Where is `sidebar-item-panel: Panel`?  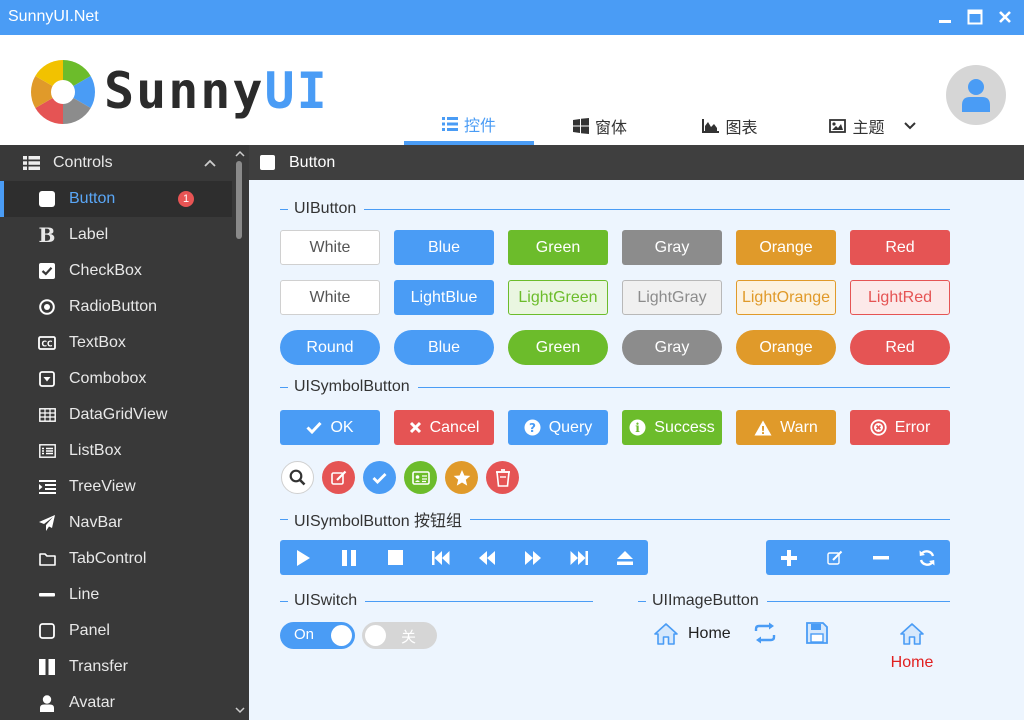
sidebar-item-panel: Panel is located at coordinates (116, 631).